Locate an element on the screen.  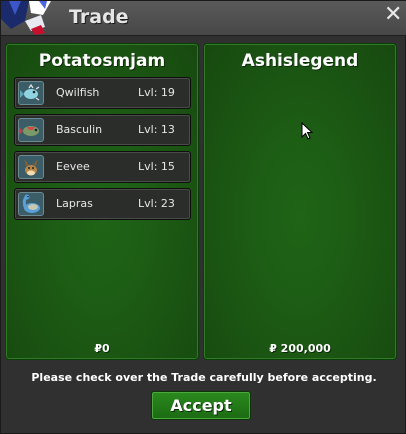
basculin-icon is located at coordinates (31, 130).